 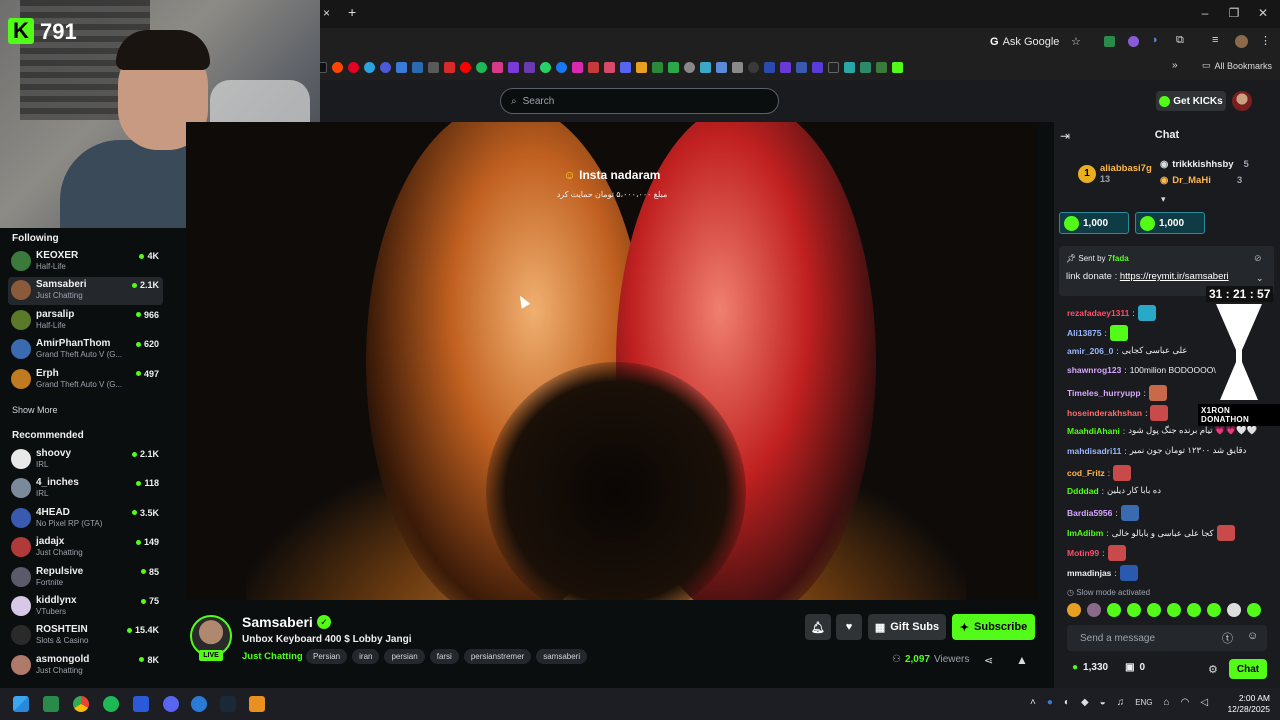 I want to click on leaderboard-entry: ◉ trikkkishhsby 5, so click(x=1204, y=164).